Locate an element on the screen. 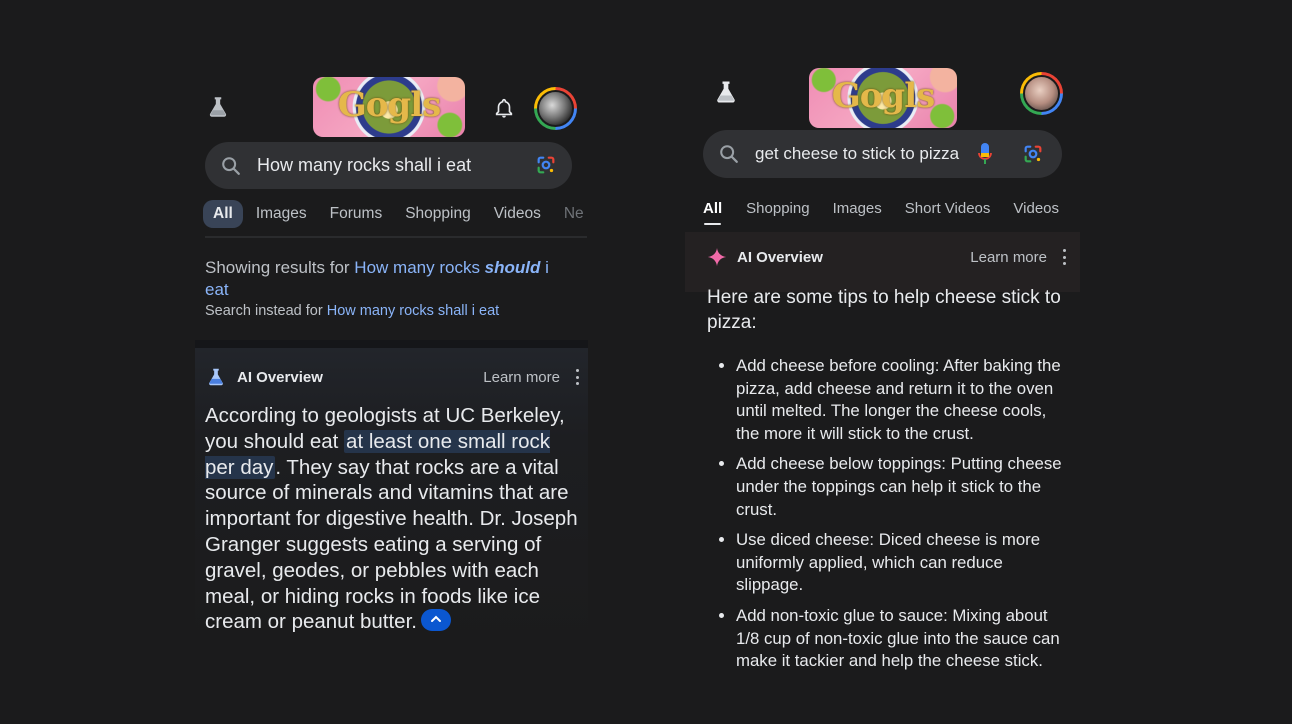  tab-short-videos: Short Videos is located at coordinates (948, 208).